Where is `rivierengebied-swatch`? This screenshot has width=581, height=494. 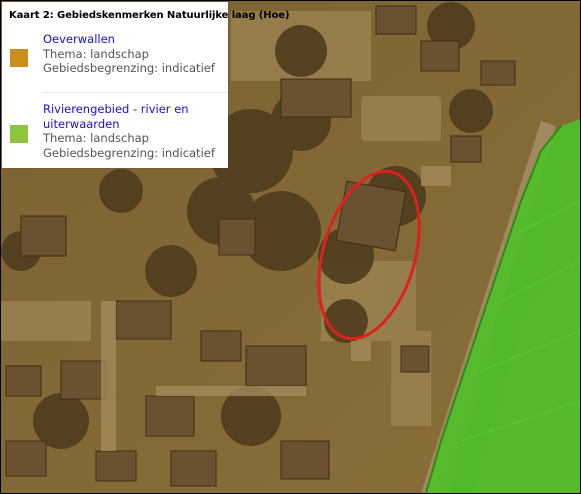
rivierengebied-swatch is located at coordinates (19, 134).